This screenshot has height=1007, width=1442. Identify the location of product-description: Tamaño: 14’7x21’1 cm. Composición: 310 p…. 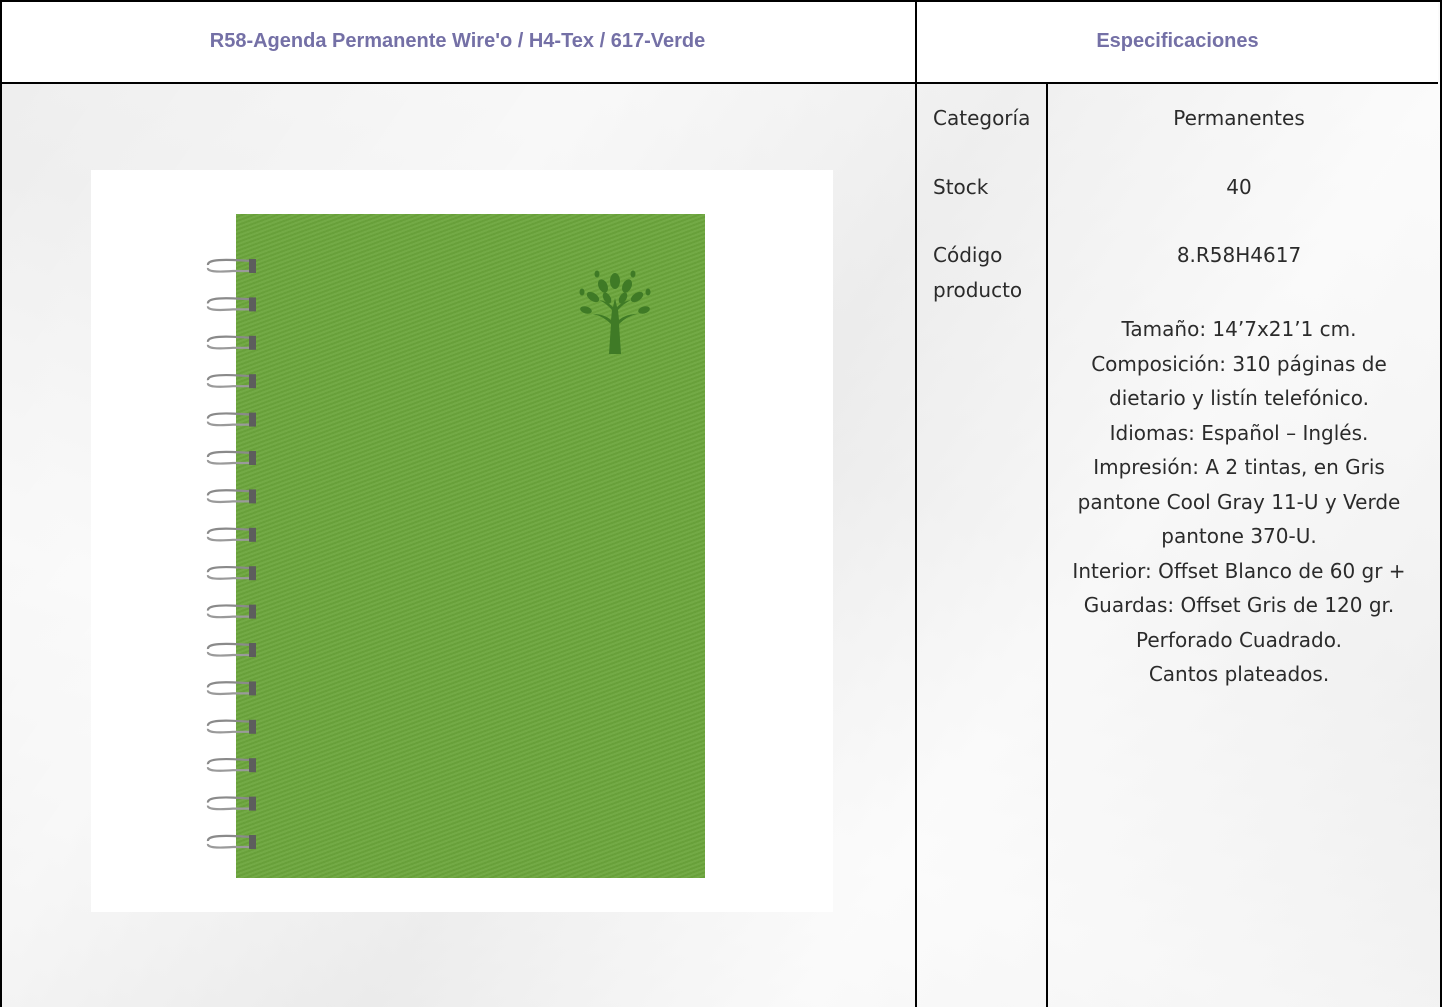
(1239, 502).